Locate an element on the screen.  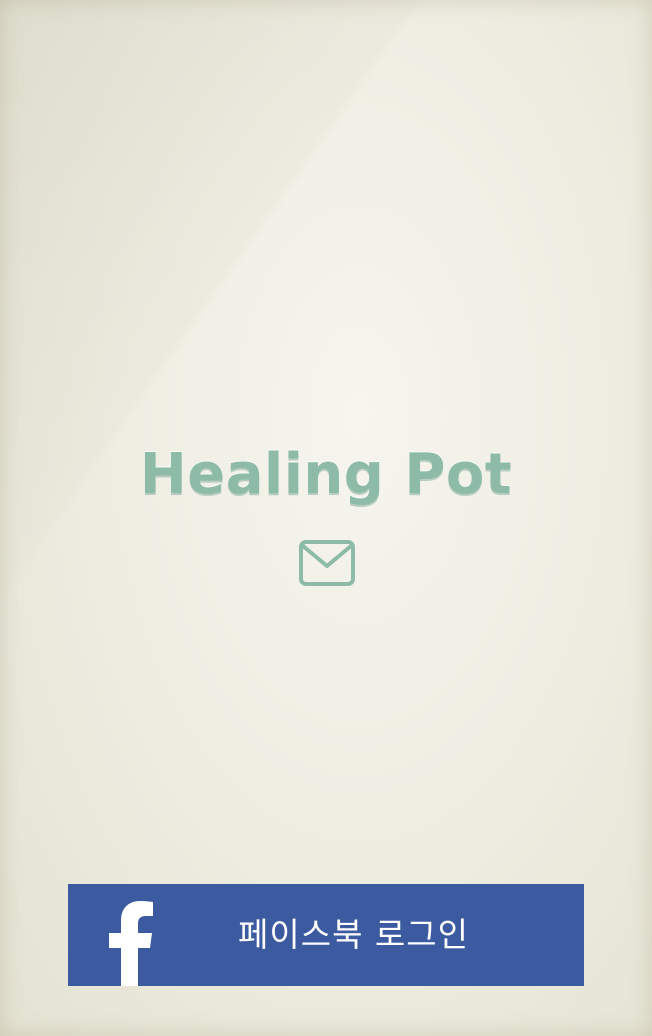
facebook-login-label: 페이스북 로그인 is located at coordinates (354, 934).